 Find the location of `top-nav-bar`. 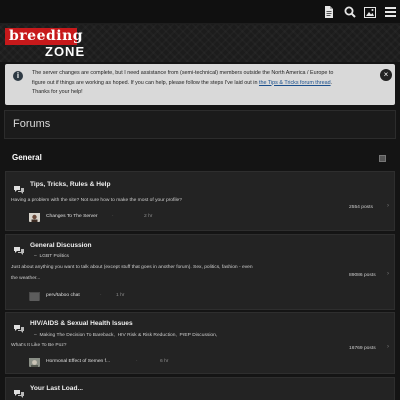

top-nav-bar is located at coordinates (200, 12).